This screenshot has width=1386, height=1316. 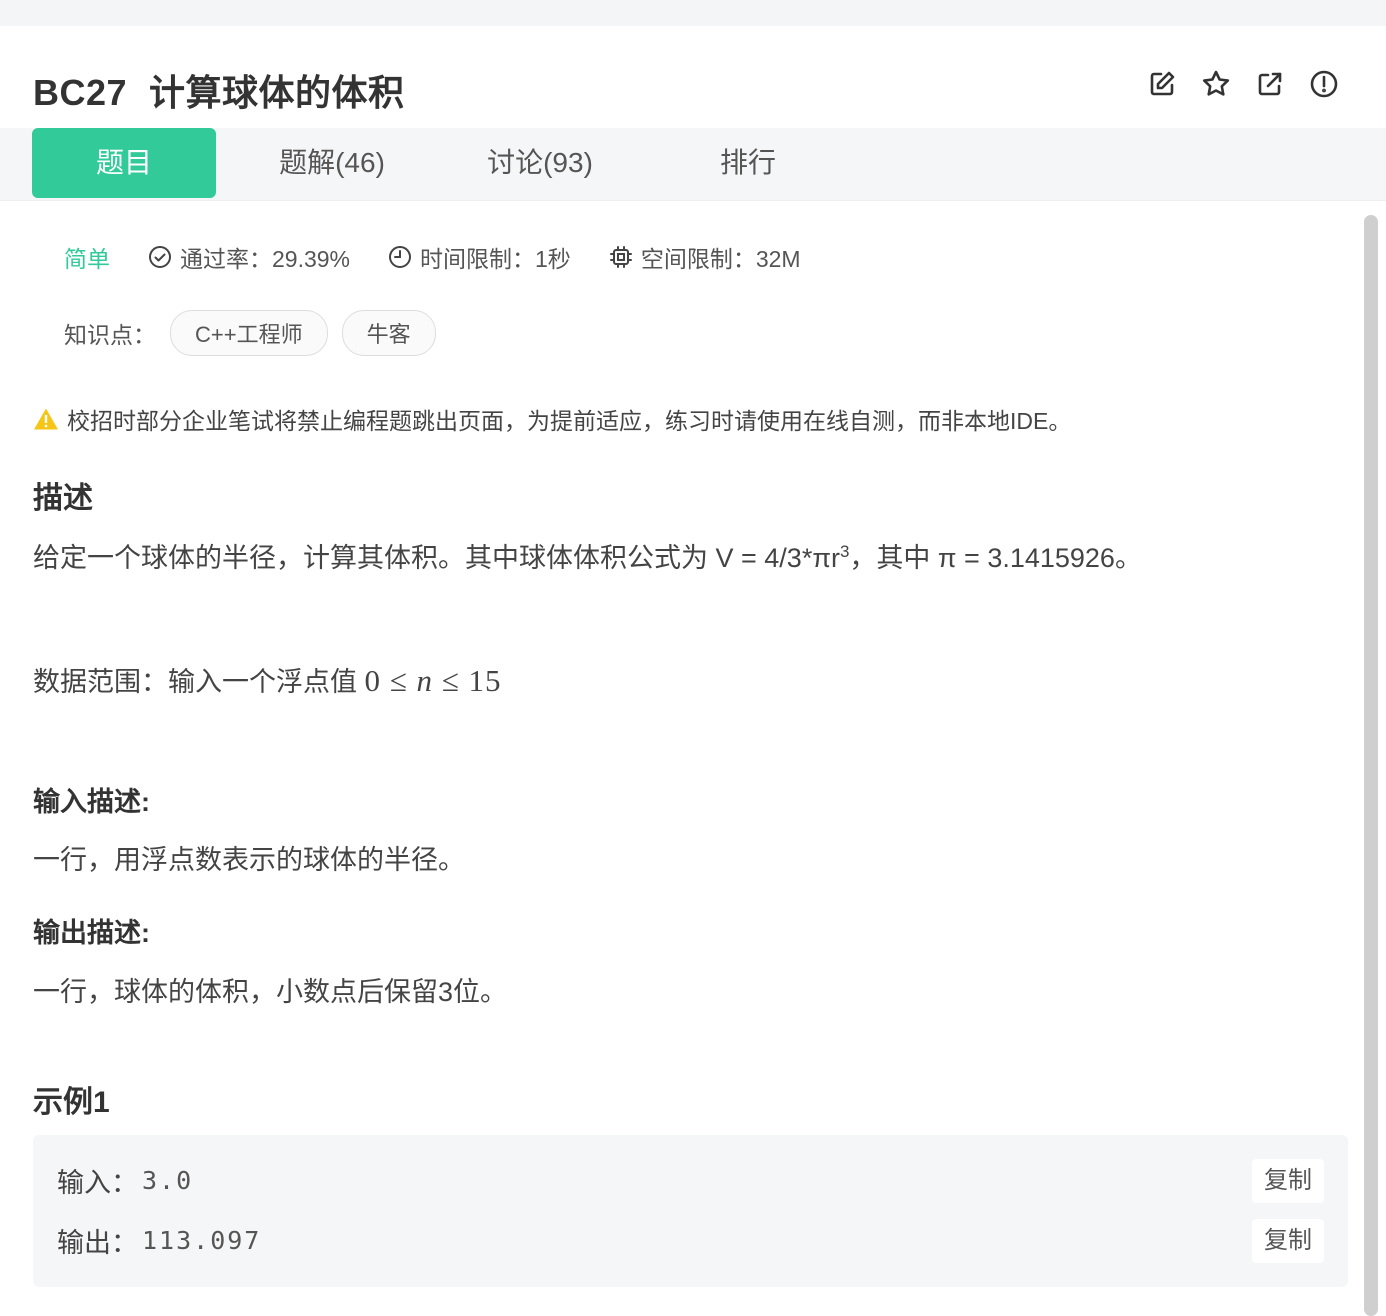 I want to click on knowledge-label: 知识点：, so click(x=110, y=335).